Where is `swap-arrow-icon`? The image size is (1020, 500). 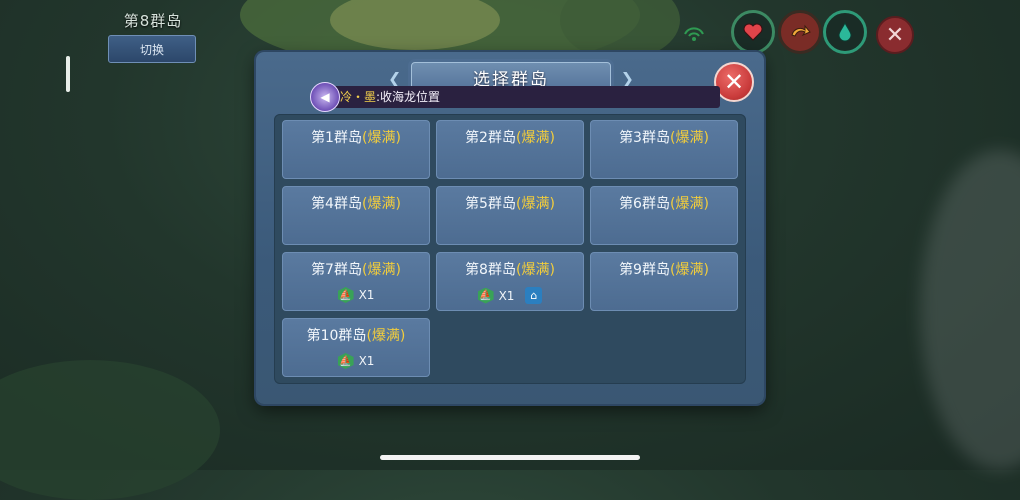 swap-arrow-icon is located at coordinates (801, 30).